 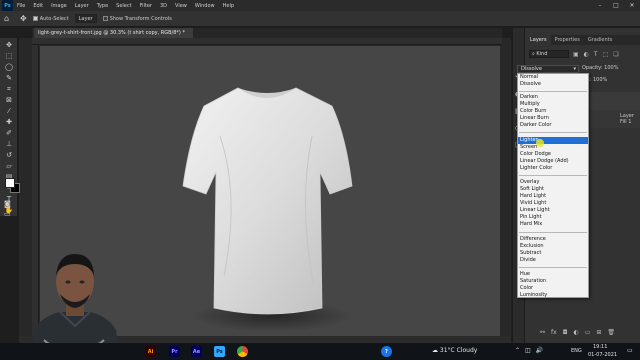 I want to click on auto-select-option: Auto-Select, so click(x=50, y=19).